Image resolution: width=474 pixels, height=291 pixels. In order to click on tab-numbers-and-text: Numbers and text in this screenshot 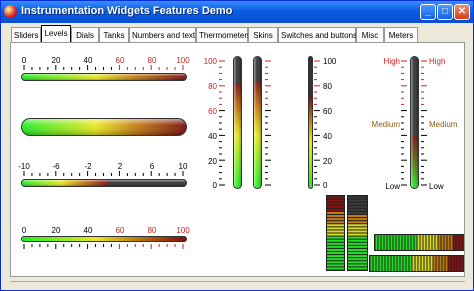, I will do `click(162, 34)`.